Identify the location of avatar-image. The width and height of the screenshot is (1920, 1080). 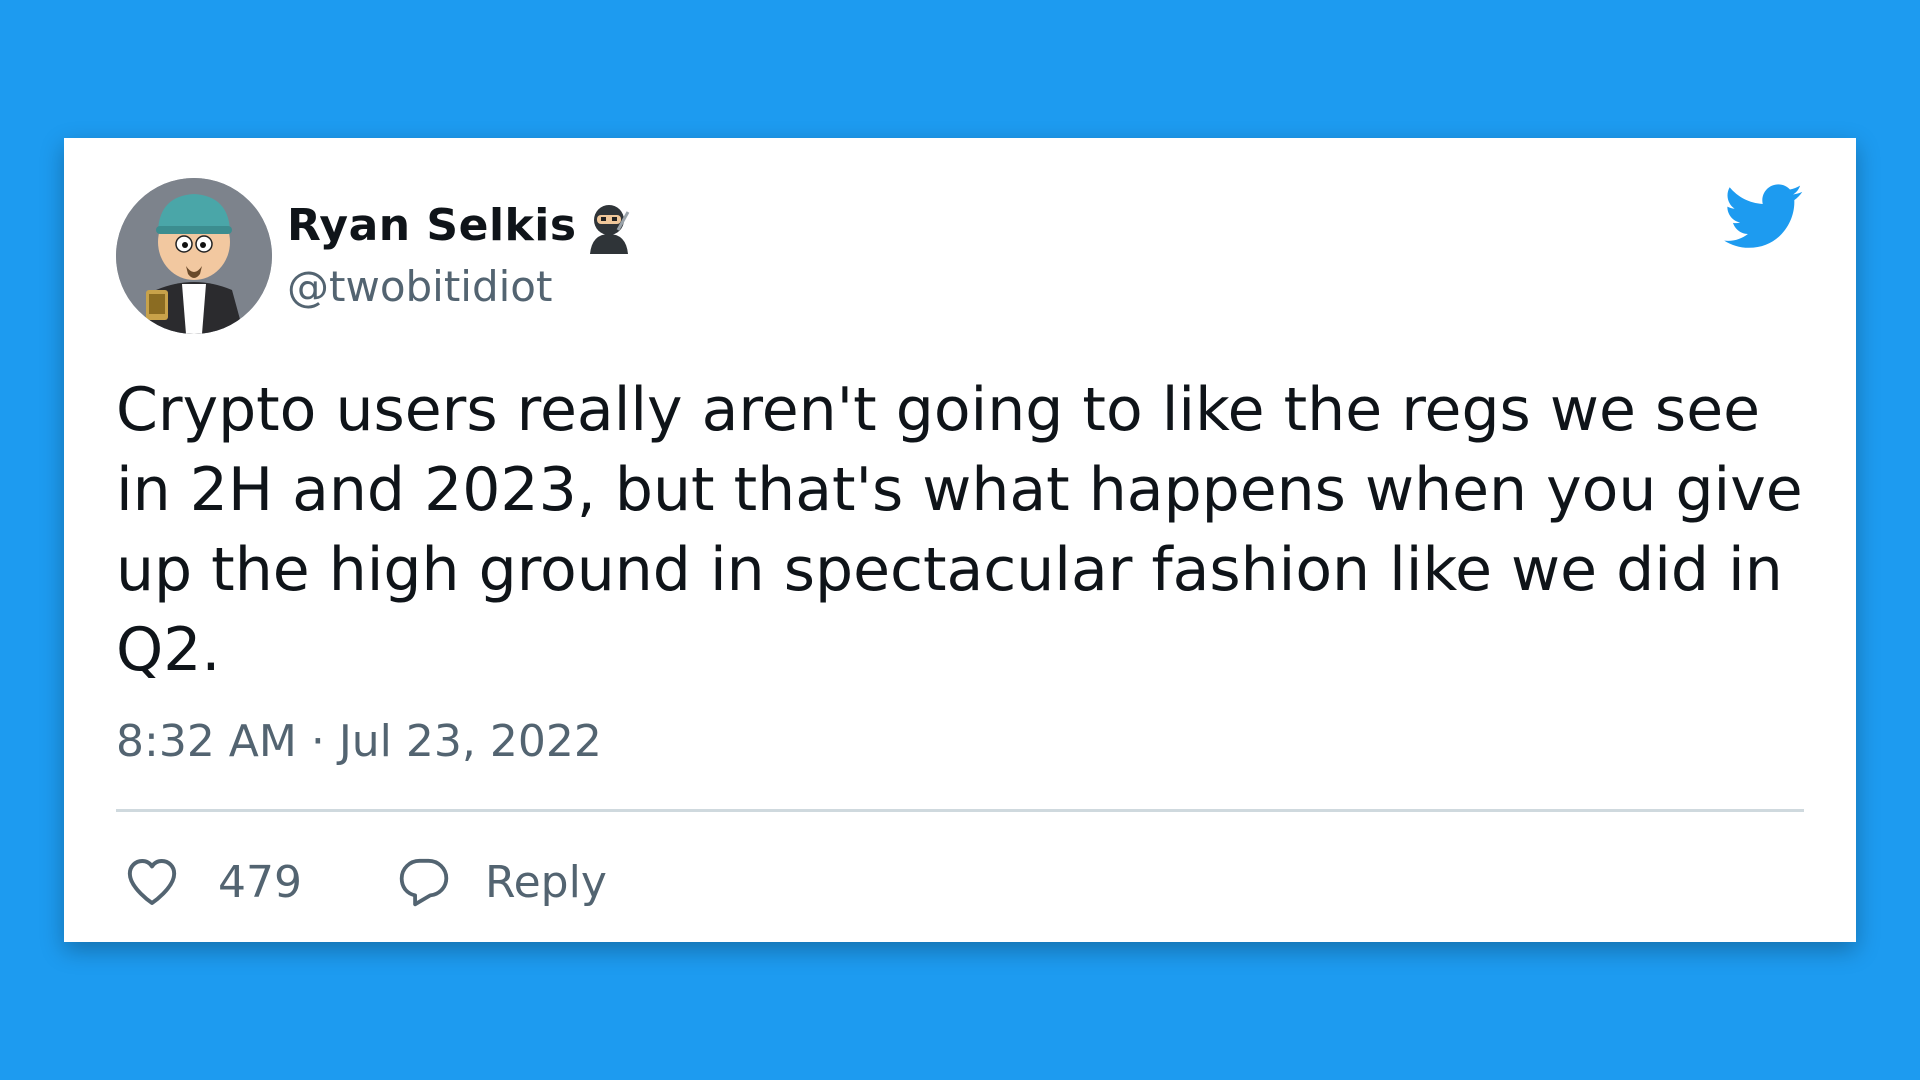
(194, 256).